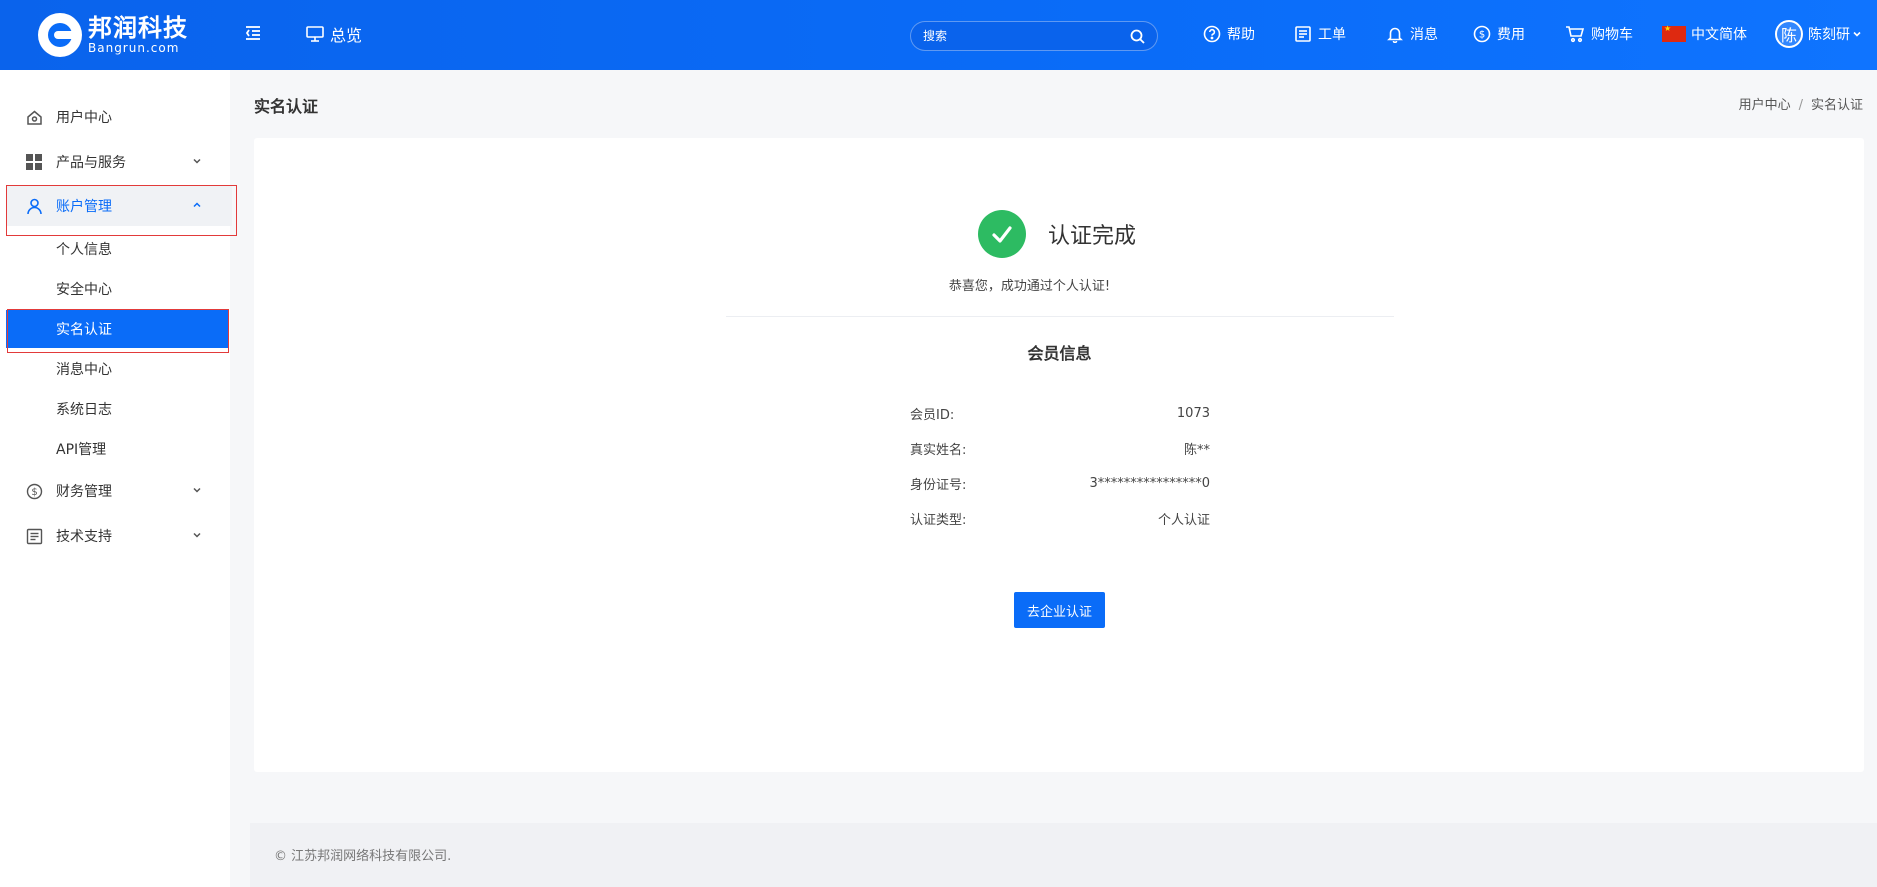 The width and height of the screenshot is (1877, 887). I want to click on cart-link: 购物车, so click(1599, 34).